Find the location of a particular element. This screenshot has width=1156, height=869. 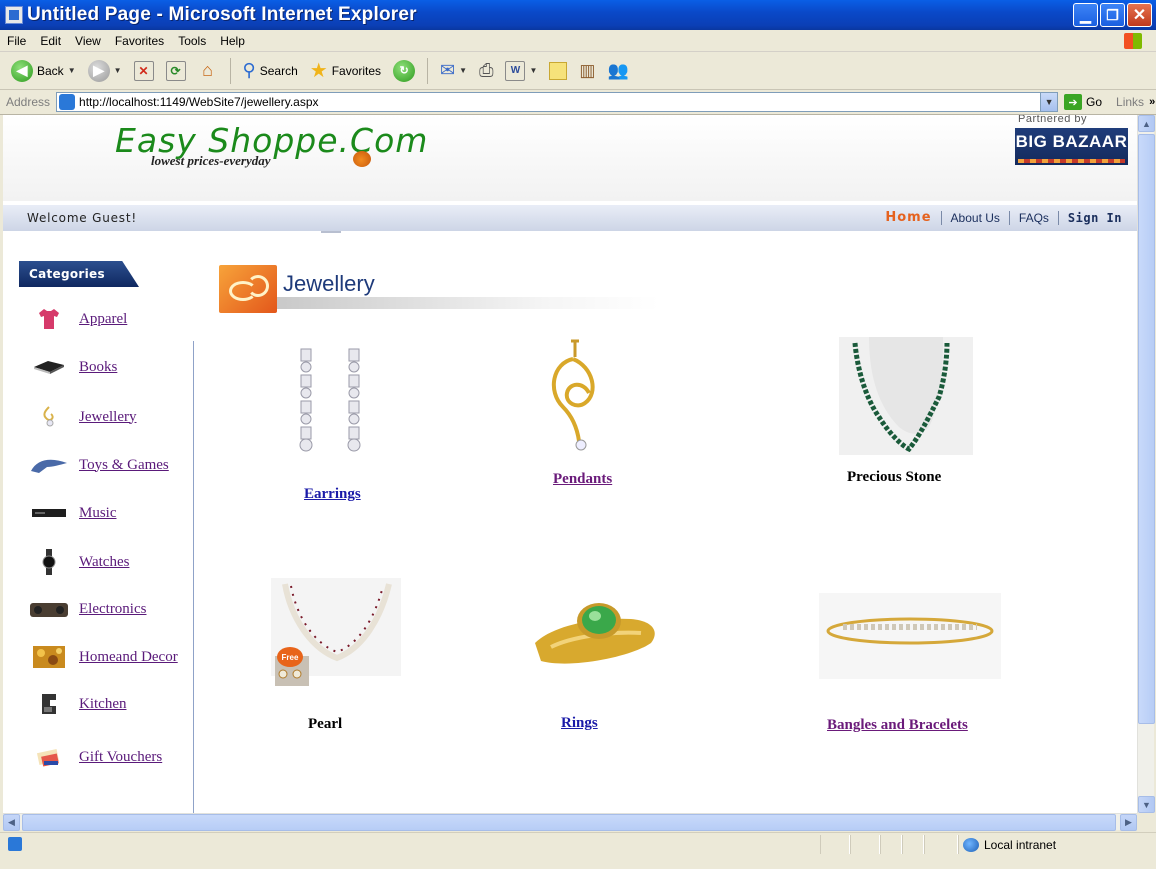

sidebar-item-apparel: Apparel is located at coordinates (78, 319).